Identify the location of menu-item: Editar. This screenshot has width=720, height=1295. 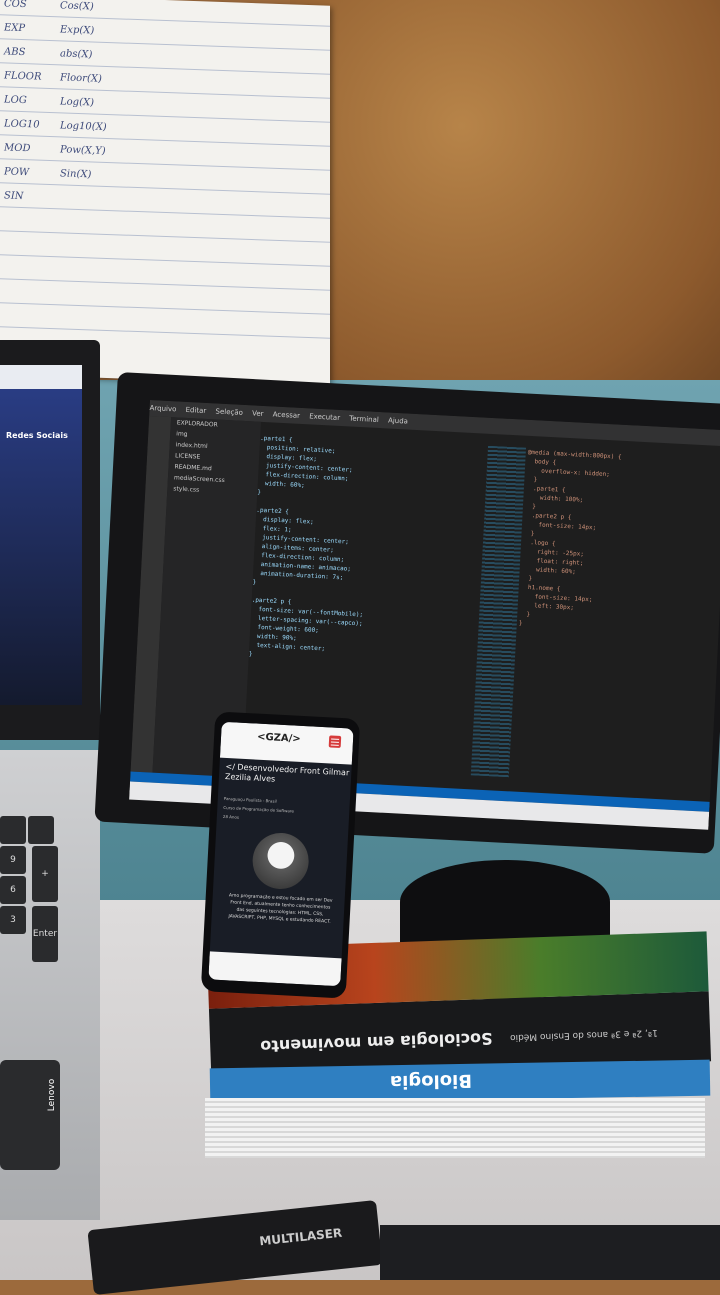
(195, 410).